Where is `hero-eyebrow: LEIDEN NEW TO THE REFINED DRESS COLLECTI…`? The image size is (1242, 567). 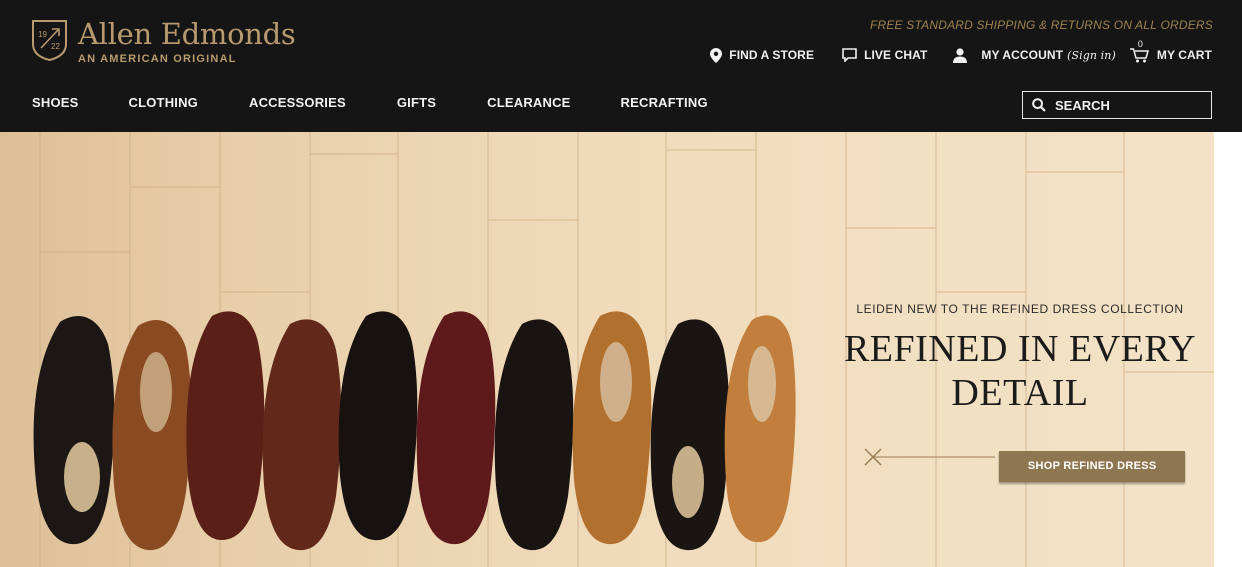 hero-eyebrow: LEIDEN NEW TO THE REFINED DRESS COLLECTI… is located at coordinates (1020, 309).